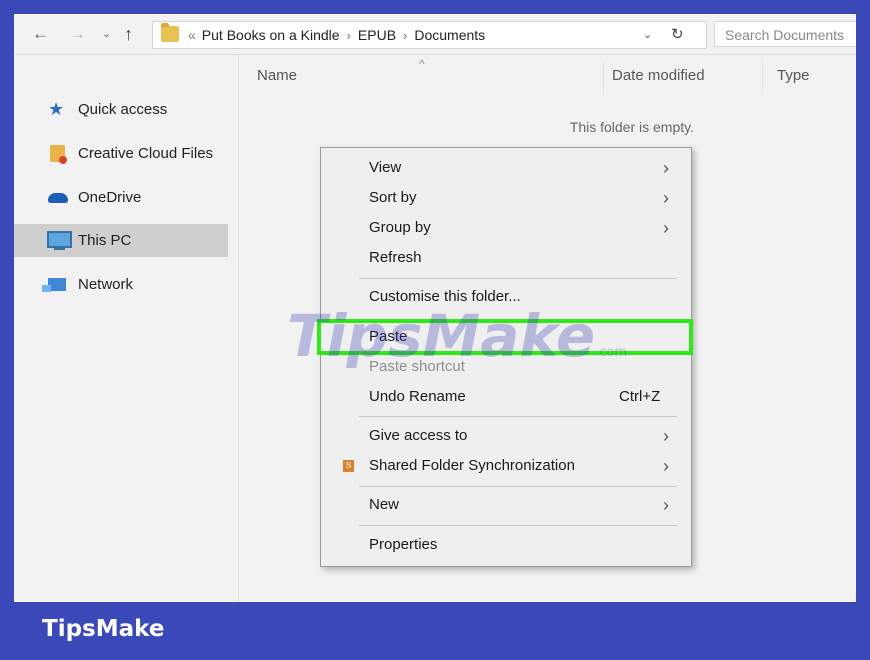  Describe the element at coordinates (385, 167) in the screenshot. I see `menu-item-label: View` at that location.